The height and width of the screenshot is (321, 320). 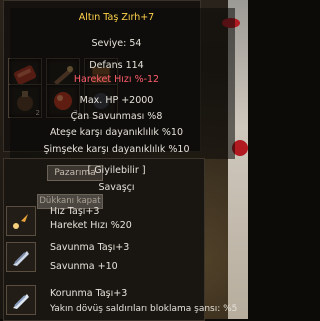 I want to click on defense-stone-icon, so click(x=21, y=258).